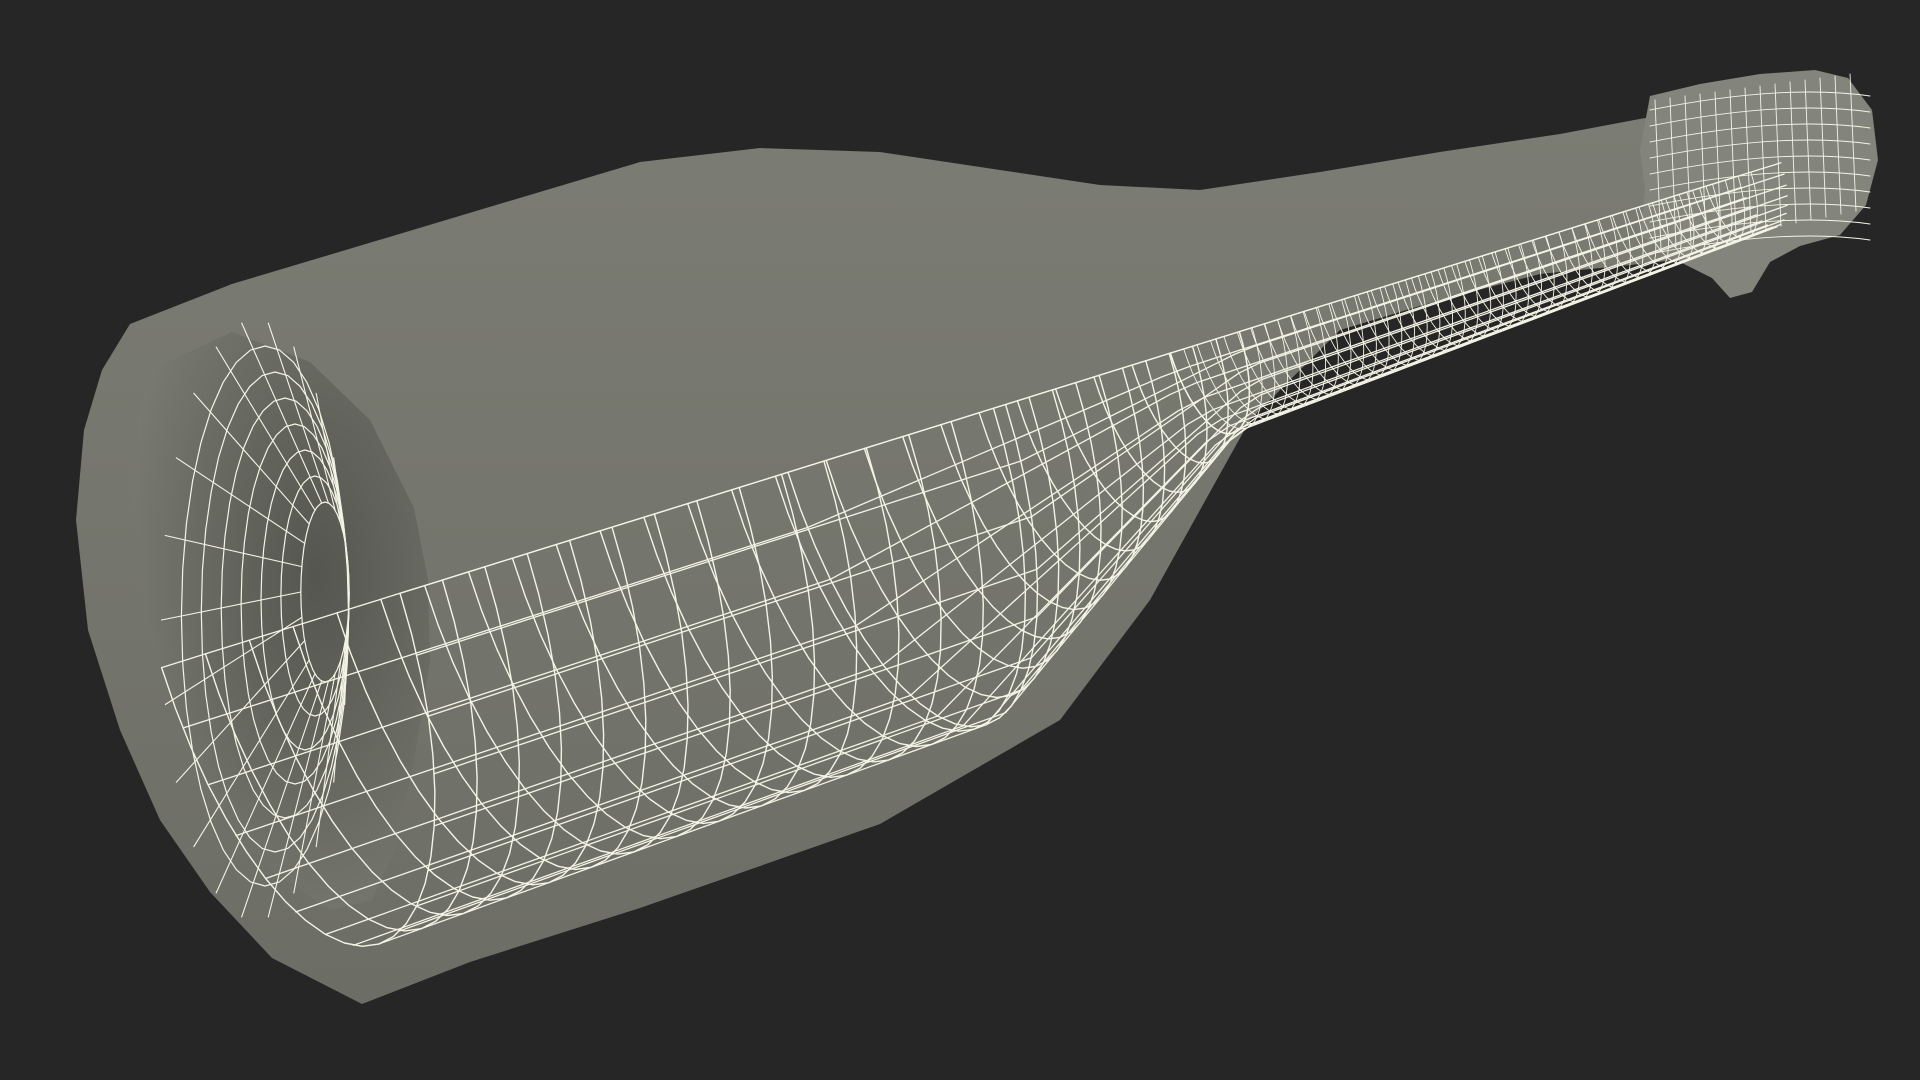  What do you see at coordinates (348, 606) in the screenshot?
I see `mesh-edge` at bounding box center [348, 606].